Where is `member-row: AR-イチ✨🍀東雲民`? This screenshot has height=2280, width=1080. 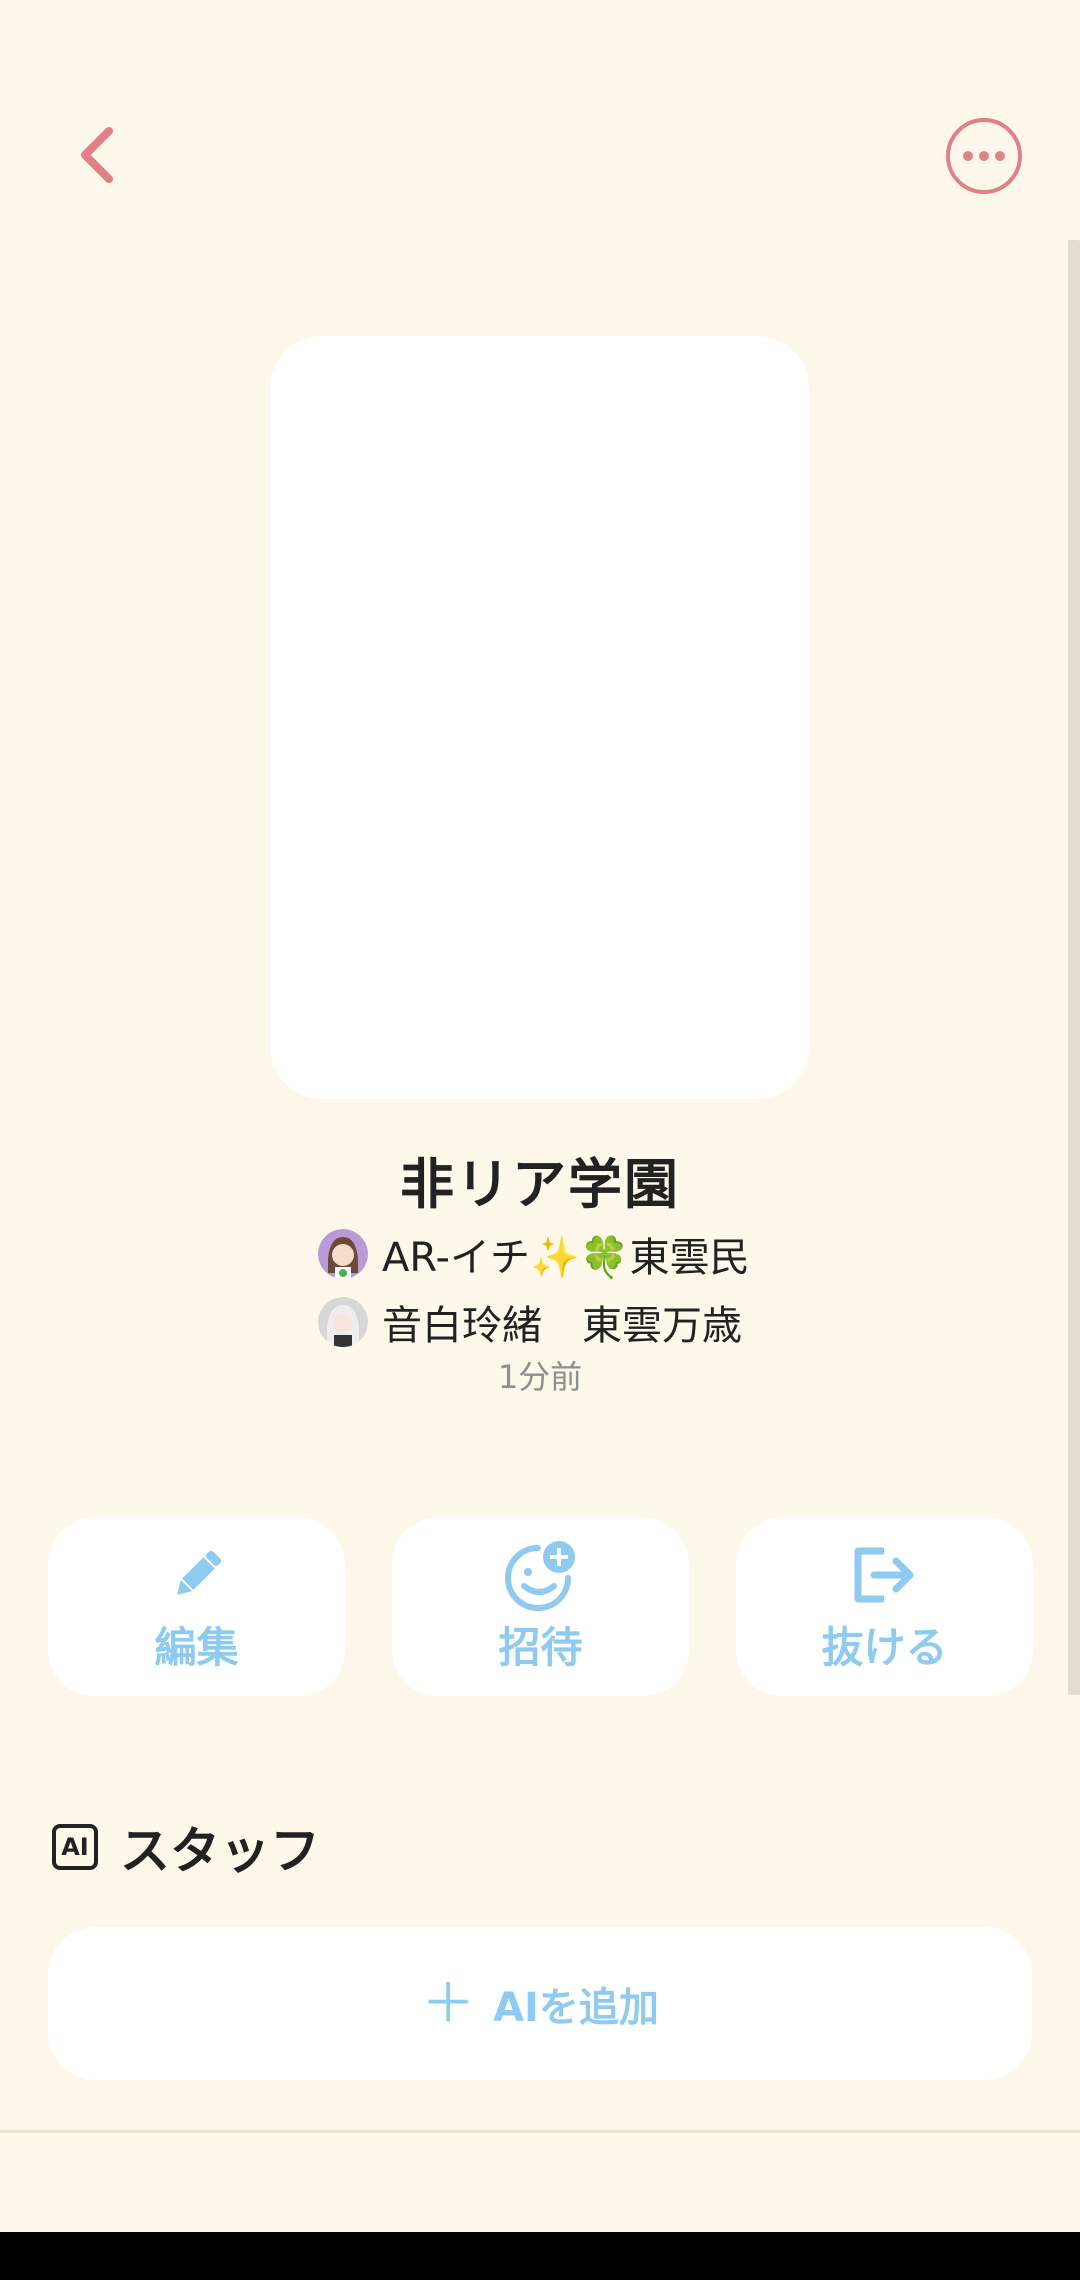 member-row: AR-イチ✨🍀東雲民 is located at coordinates (534, 1254).